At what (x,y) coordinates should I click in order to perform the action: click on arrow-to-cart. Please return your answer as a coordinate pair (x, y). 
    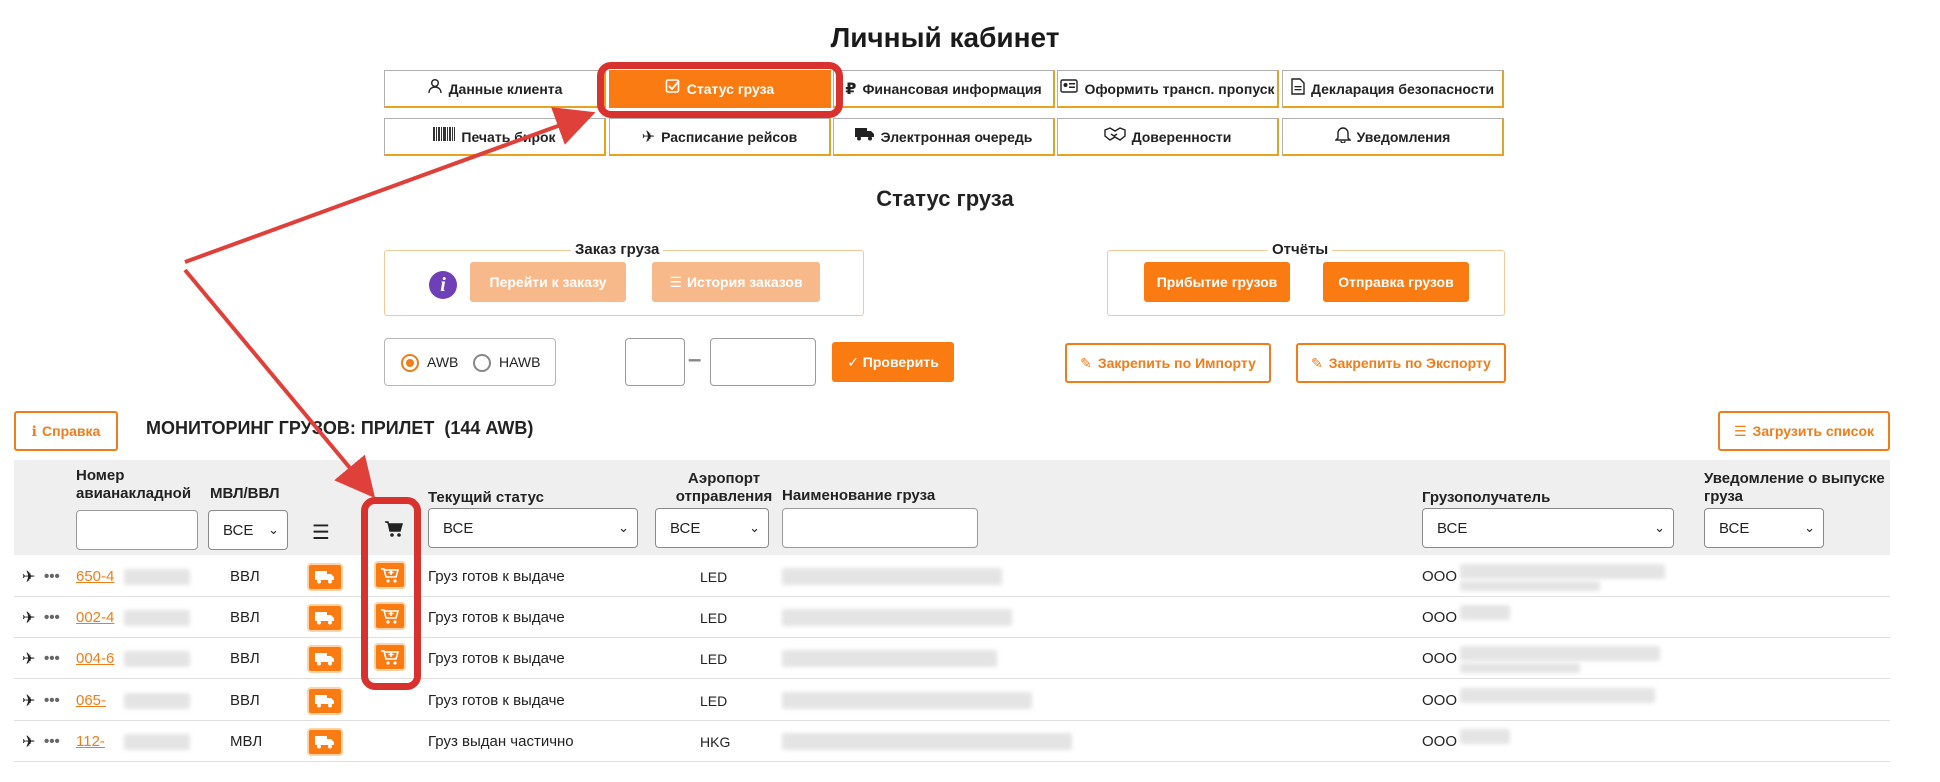
    Looking at the image, I should click on (279, 383).